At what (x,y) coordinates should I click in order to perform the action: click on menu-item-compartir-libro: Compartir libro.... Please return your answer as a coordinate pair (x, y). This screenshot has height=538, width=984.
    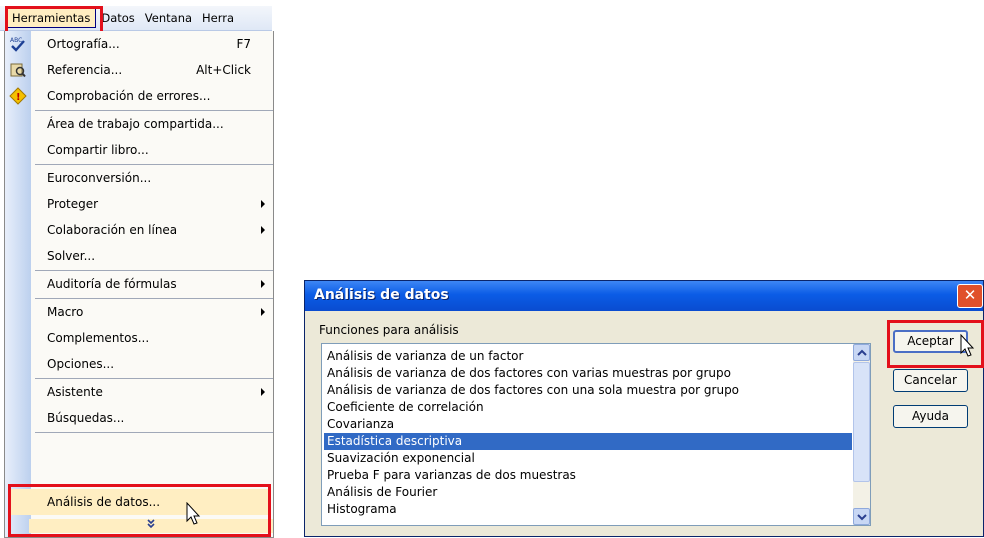
    Looking at the image, I should click on (139, 150).